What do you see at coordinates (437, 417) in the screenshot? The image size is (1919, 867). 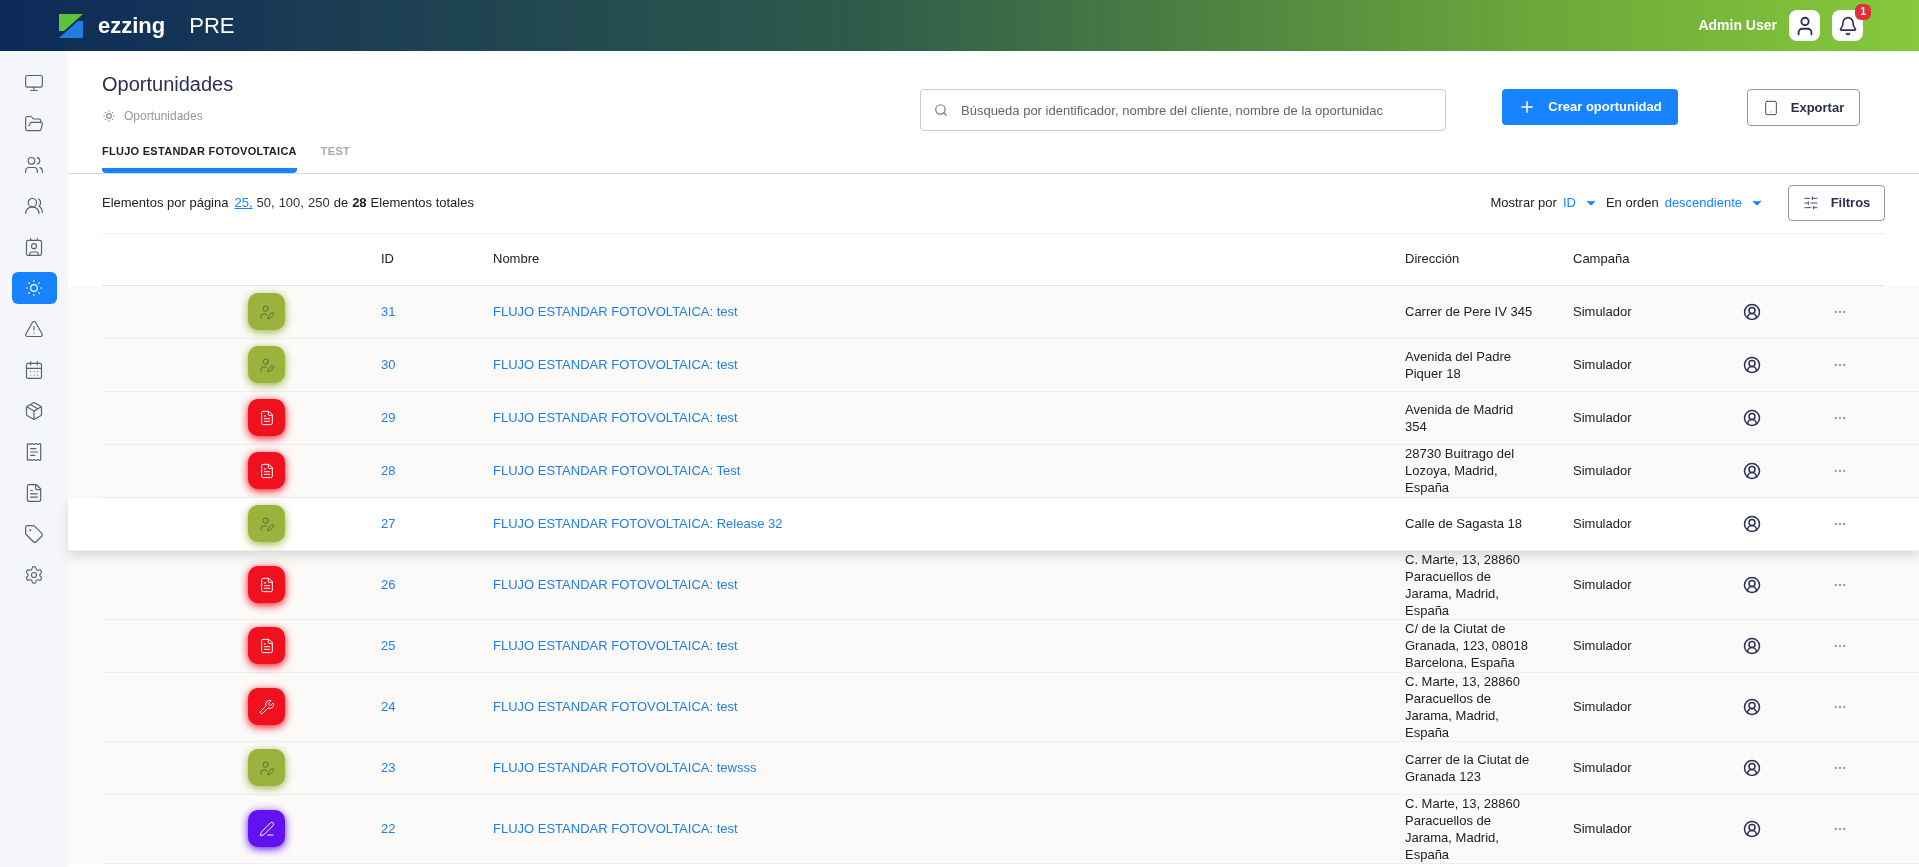 I see `id-link: 29` at bounding box center [437, 417].